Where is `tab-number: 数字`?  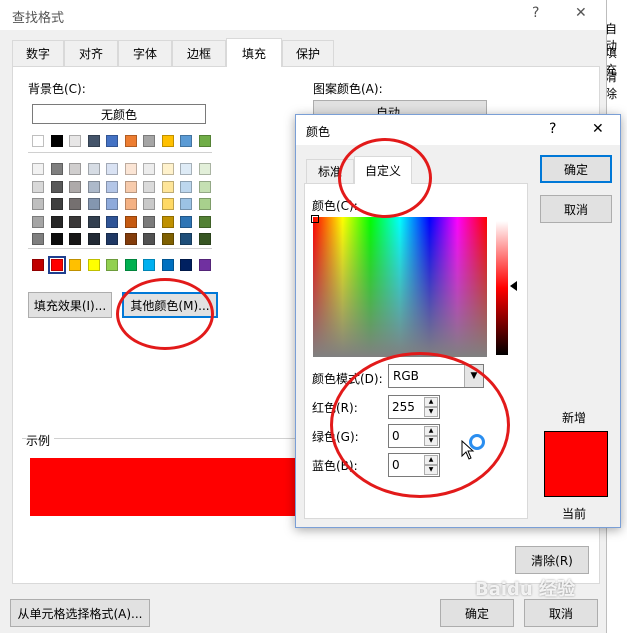
tab-number: 数字 is located at coordinates (38, 53).